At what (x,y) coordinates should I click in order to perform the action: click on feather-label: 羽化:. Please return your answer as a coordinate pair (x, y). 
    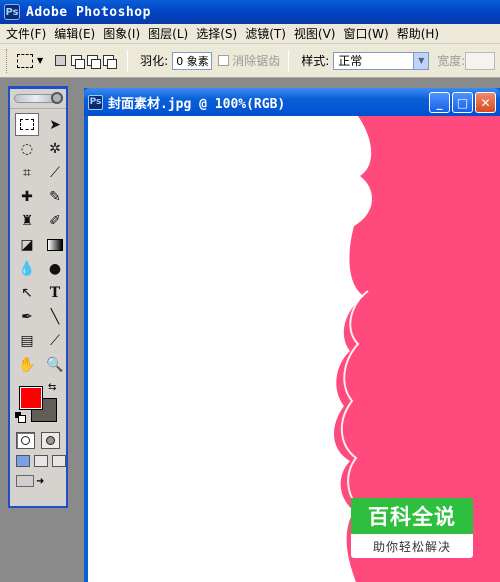
    Looking at the image, I should click on (154, 61).